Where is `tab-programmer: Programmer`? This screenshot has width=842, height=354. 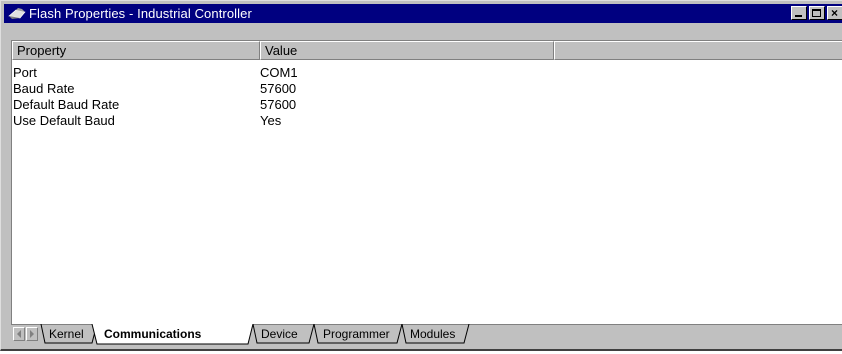
tab-programmer: Programmer is located at coordinates (356, 334).